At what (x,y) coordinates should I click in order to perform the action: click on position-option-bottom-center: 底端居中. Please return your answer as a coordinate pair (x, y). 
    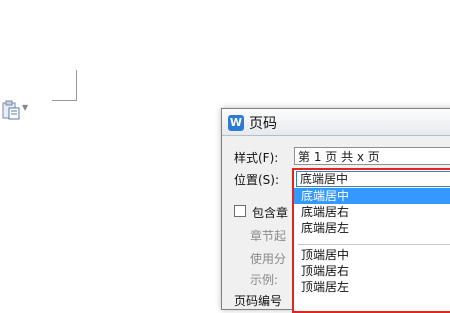
    Looking at the image, I should click on (372, 196).